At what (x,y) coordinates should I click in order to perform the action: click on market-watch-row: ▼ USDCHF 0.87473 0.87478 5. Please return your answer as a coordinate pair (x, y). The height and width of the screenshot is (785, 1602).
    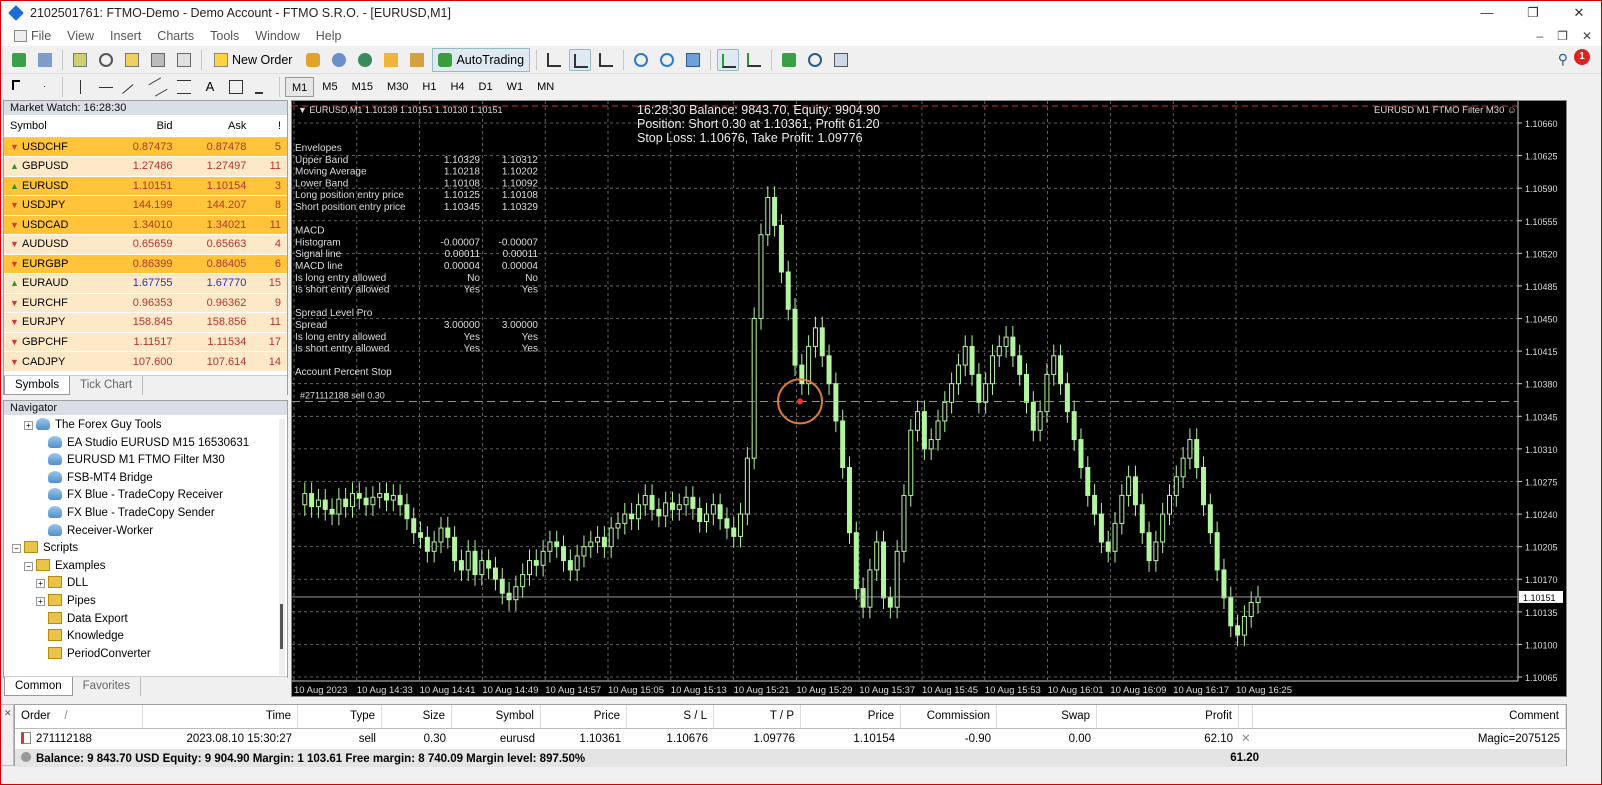
    Looking at the image, I should click on (145, 146).